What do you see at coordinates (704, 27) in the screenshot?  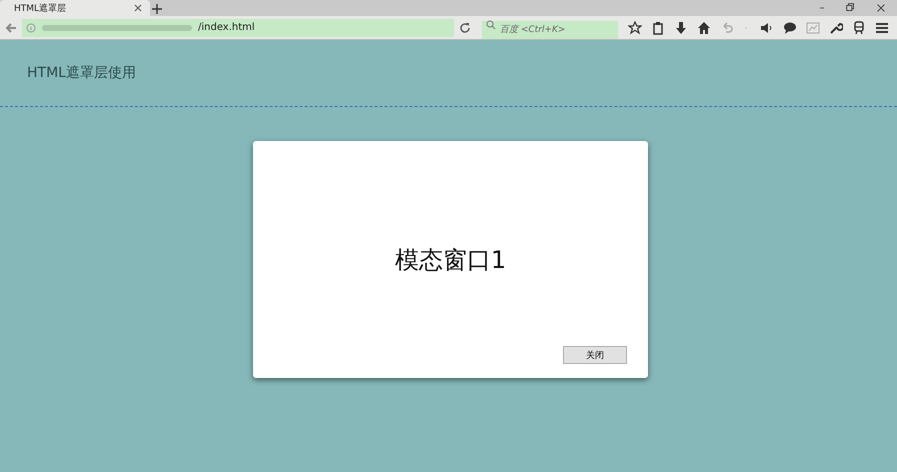 I see `home-icon` at bounding box center [704, 27].